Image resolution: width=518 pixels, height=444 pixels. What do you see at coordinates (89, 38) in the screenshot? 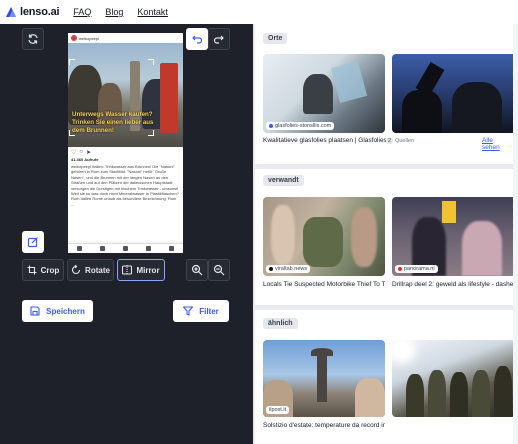
I see `post-username: welkopeepl` at bounding box center [89, 38].